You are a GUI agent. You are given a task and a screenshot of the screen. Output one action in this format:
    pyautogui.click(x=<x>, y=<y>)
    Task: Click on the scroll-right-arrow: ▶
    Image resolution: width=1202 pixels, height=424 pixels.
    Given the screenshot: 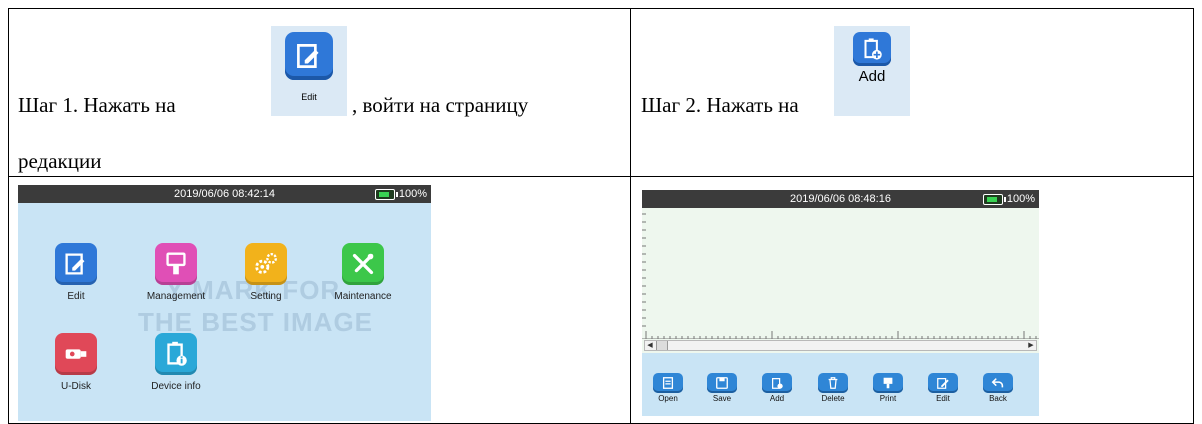 What is the action you would take?
    pyautogui.click(x=1031, y=345)
    